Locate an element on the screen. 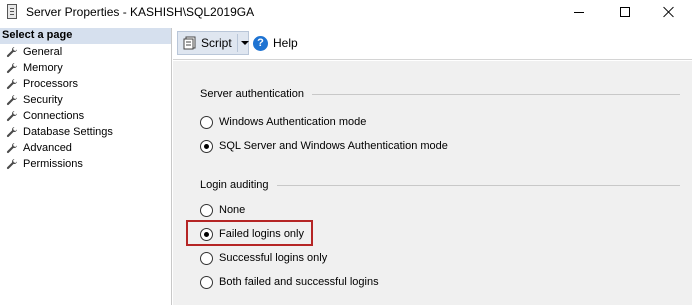  page-item-processors: Processors is located at coordinates (85, 84).